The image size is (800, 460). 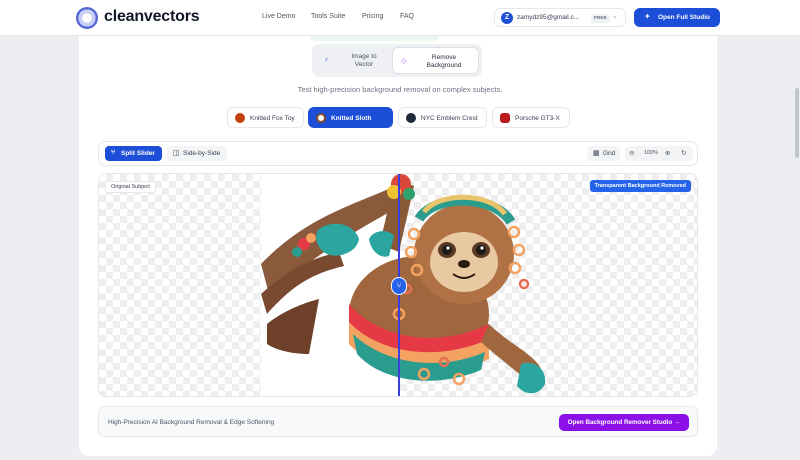 I want to click on mode-image-to-vector: ⚡ Image to Vector, so click(x=354, y=60).